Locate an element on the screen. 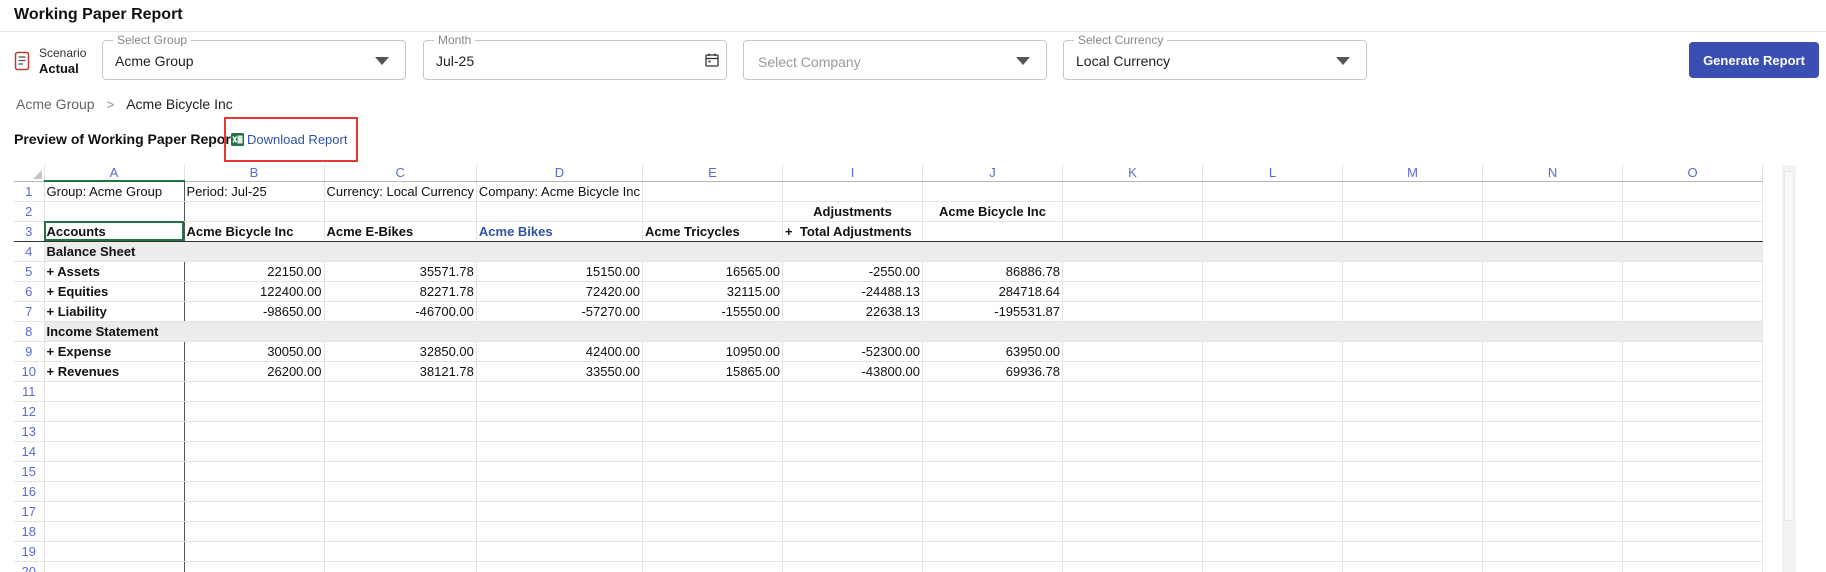  column-header: B is located at coordinates (254, 173).